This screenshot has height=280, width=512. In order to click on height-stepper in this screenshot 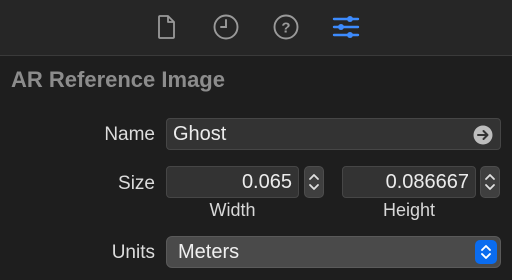, I will do `click(490, 182)`.